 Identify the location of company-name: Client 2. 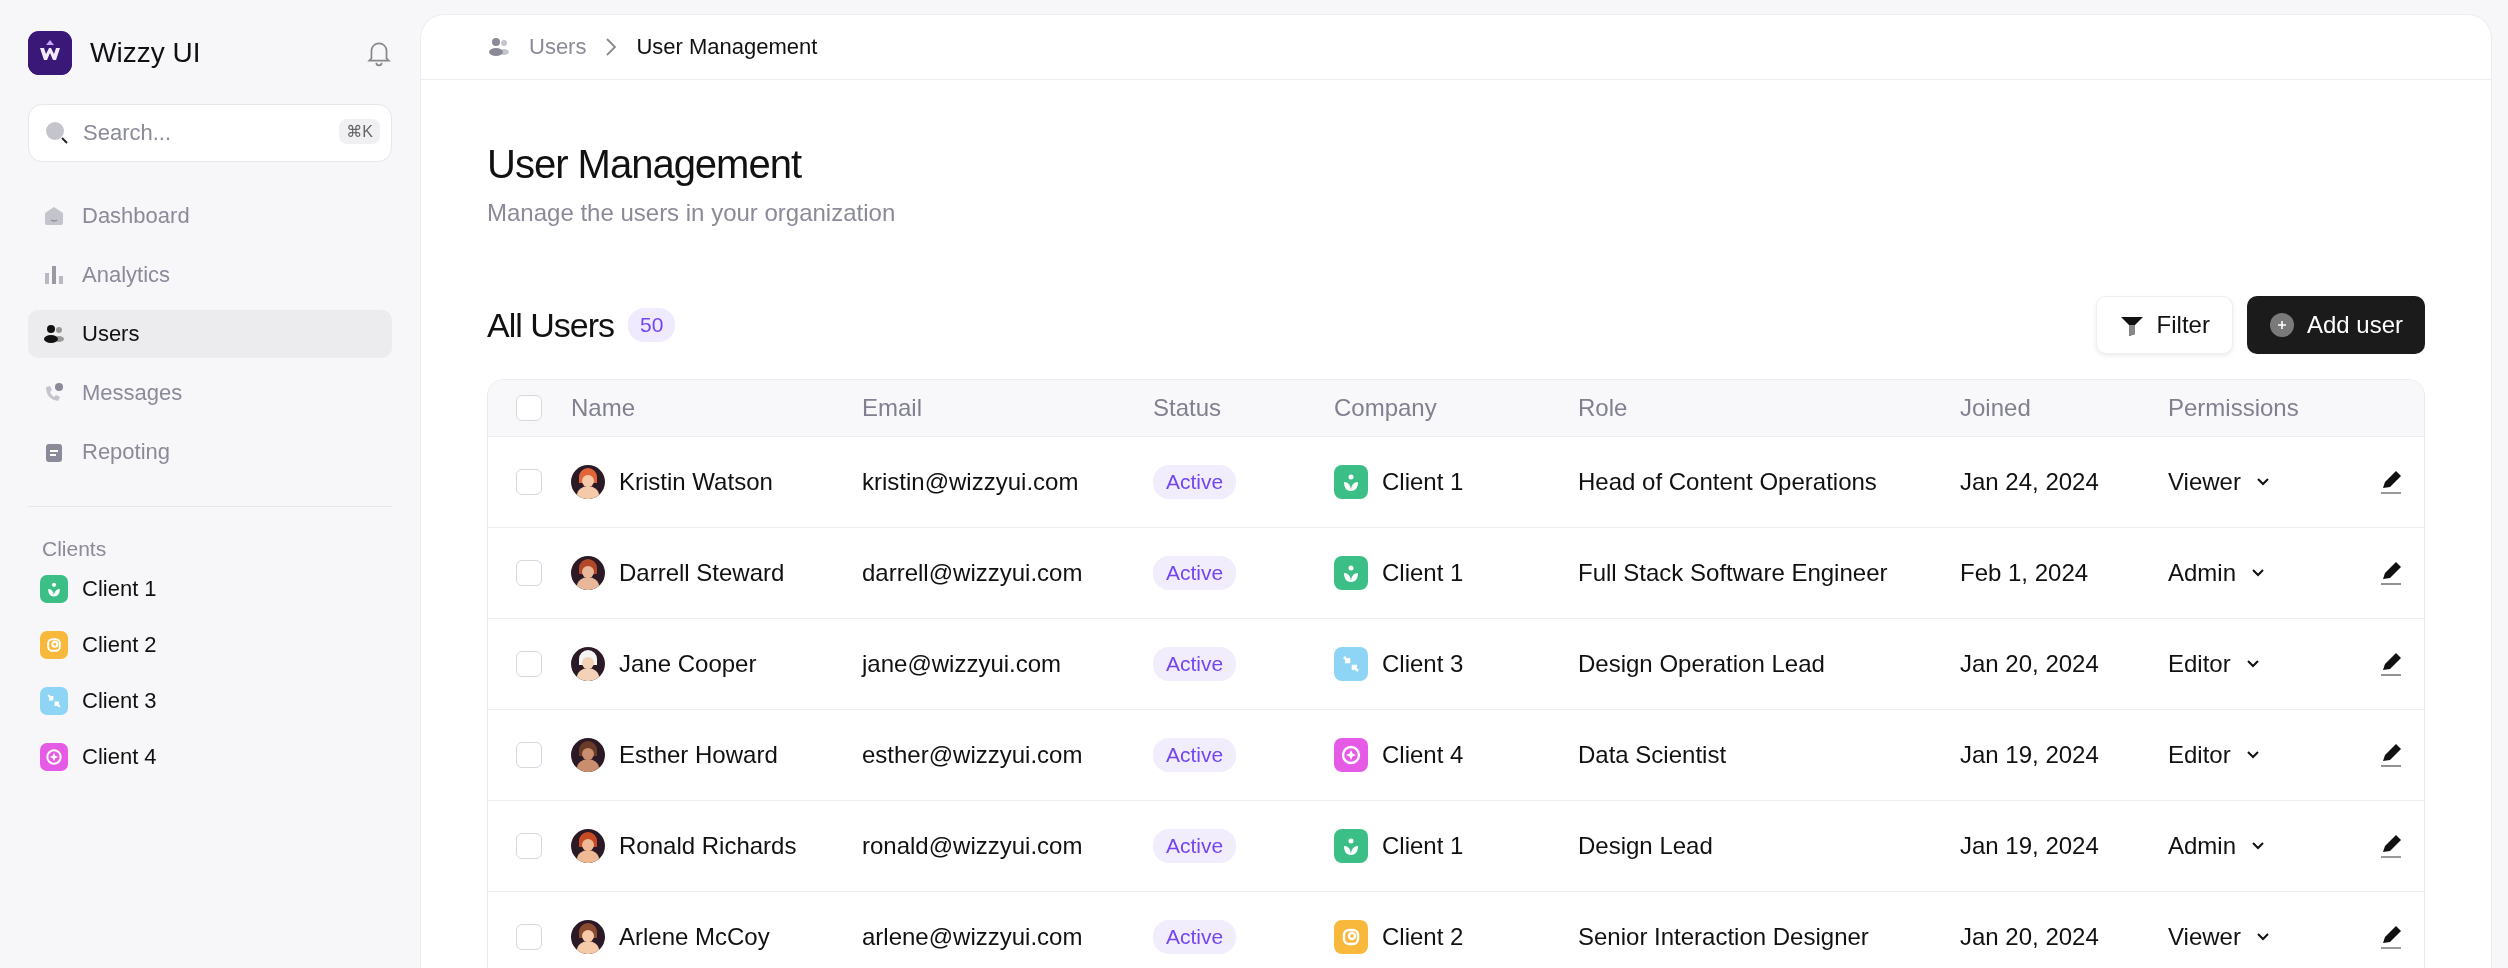
(1423, 937).